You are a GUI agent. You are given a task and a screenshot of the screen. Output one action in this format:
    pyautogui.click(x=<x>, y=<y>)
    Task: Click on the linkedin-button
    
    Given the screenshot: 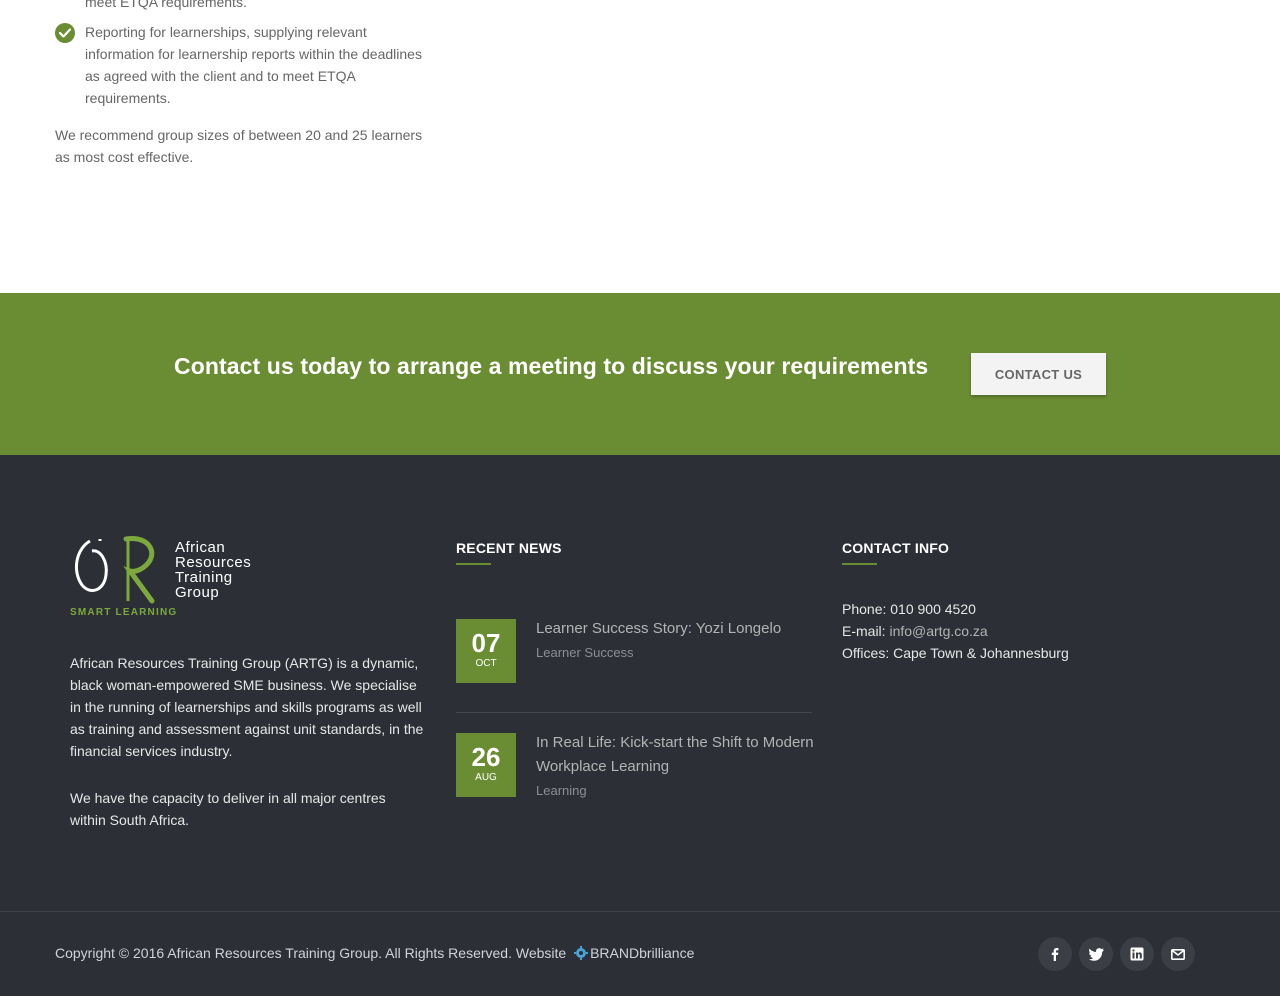 What is the action you would take?
    pyautogui.click(x=1137, y=954)
    